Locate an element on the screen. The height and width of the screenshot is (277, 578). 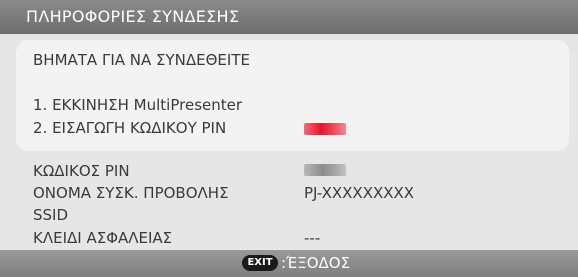
security-key-value: --- is located at coordinates (312, 238).